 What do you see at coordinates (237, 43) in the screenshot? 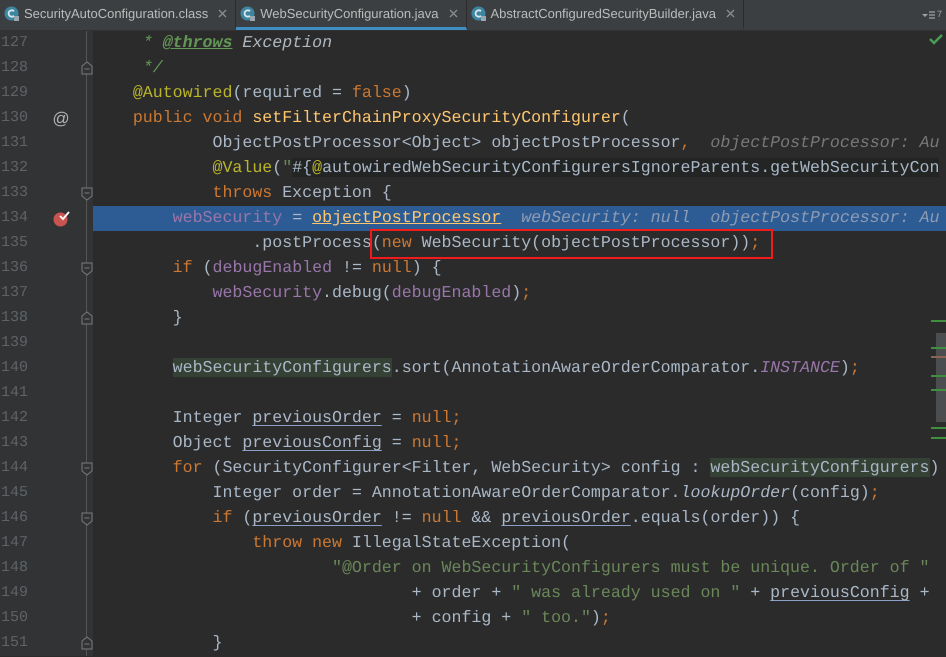
I see `code-line: * @throws Exception` at bounding box center [237, 43].